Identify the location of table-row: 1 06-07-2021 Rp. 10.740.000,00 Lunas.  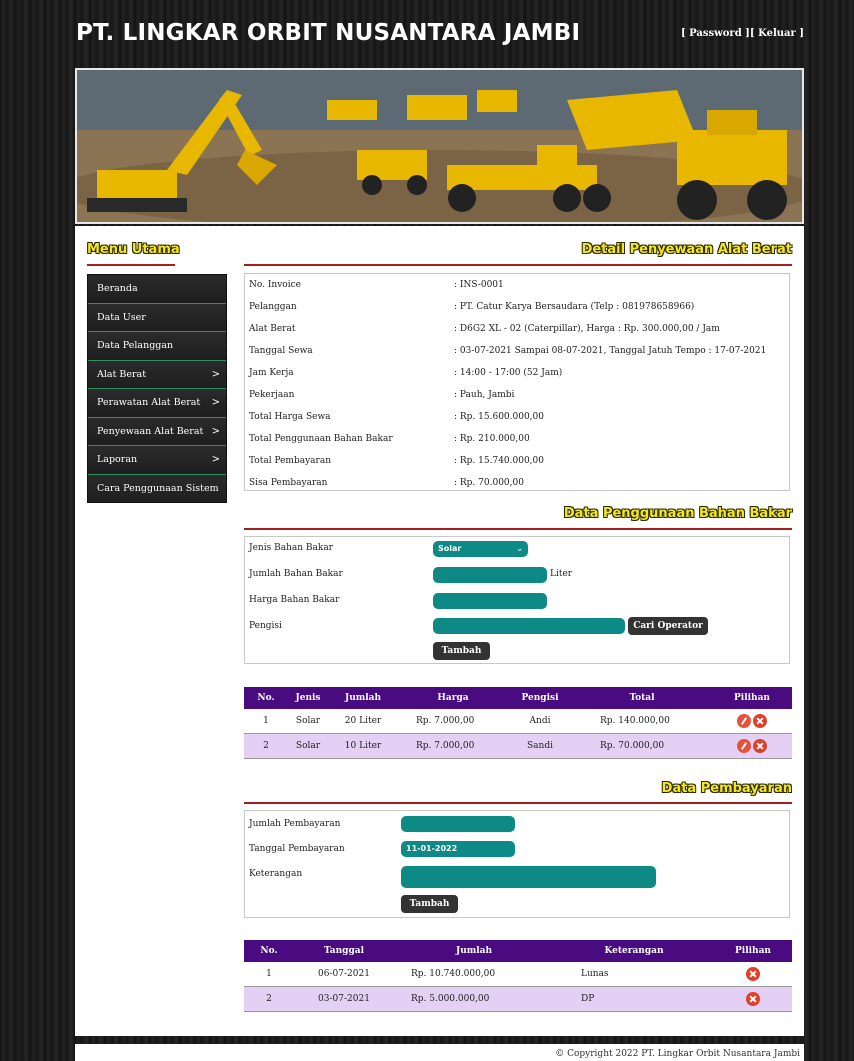
(518, 974).